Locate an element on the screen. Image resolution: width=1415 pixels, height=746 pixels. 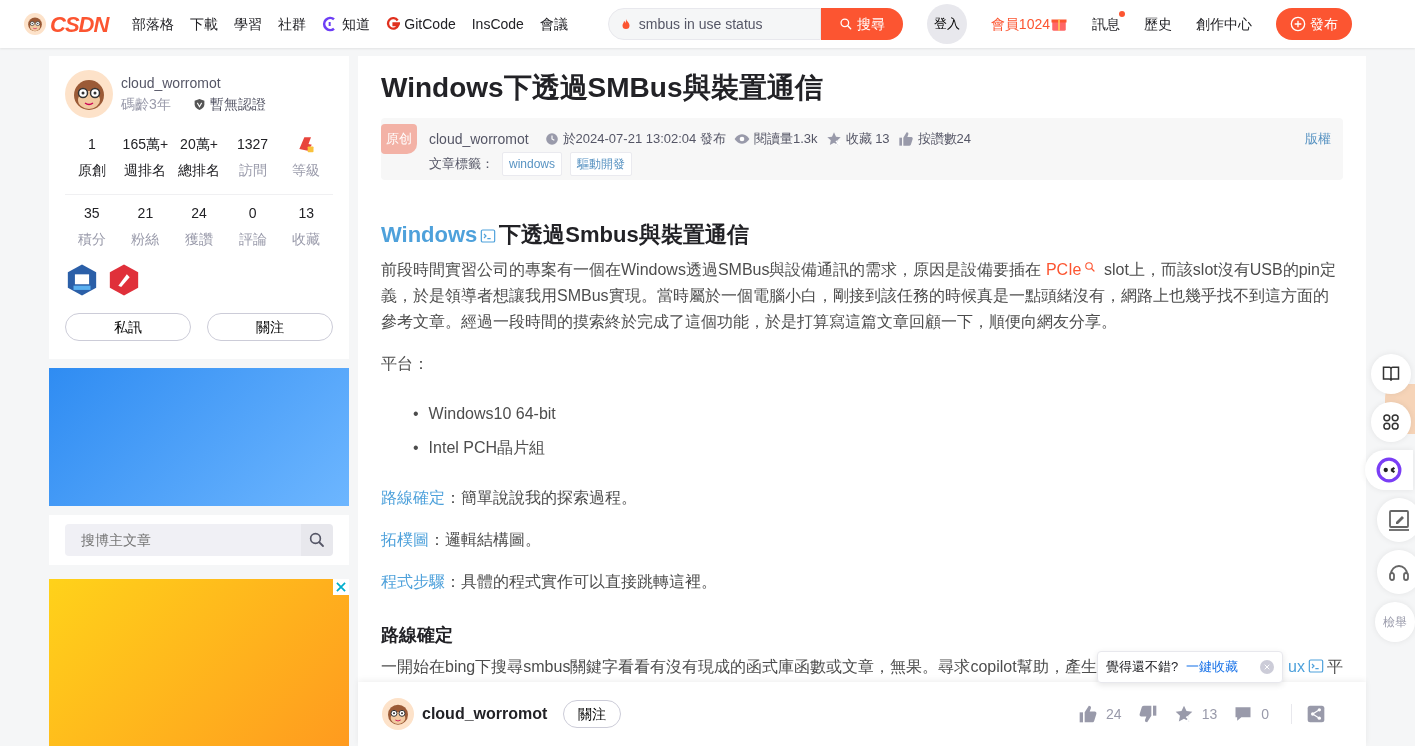
four-circles-icon is located at coordinates (1391, 422).